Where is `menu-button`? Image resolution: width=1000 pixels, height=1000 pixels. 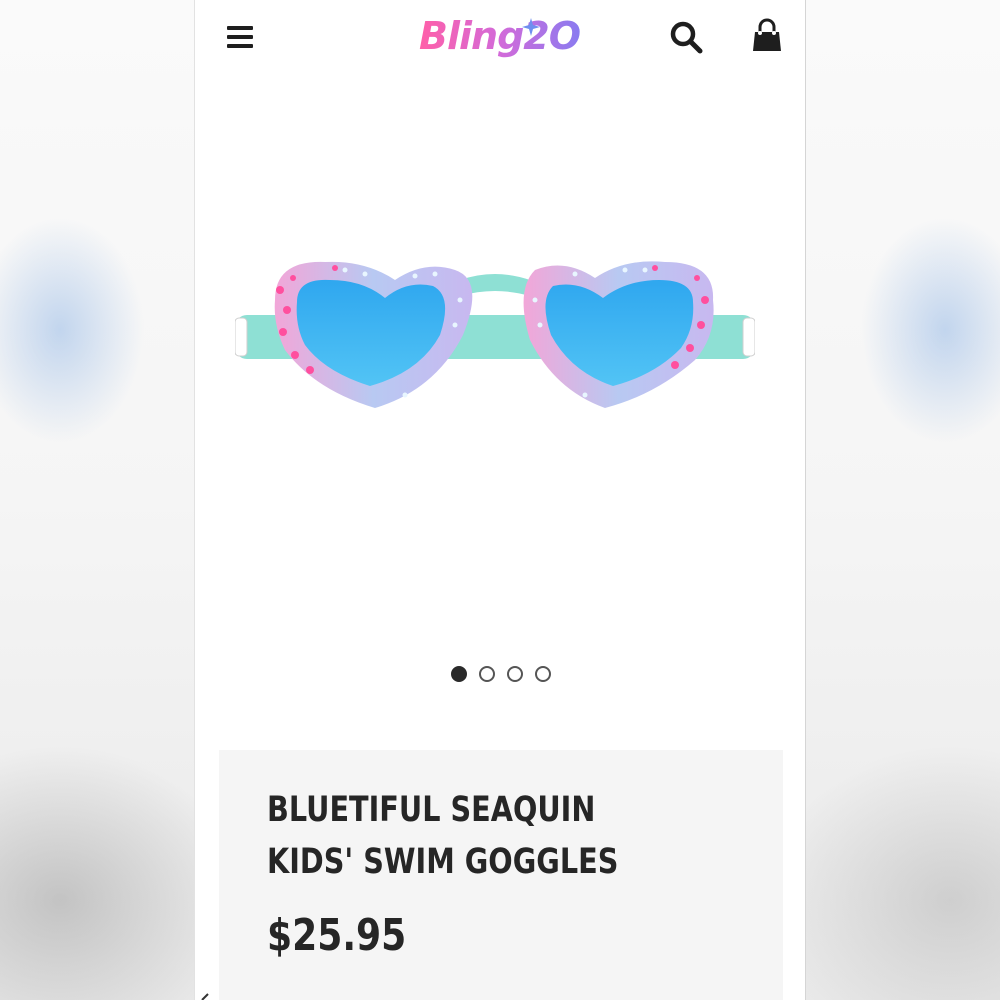
menu-button is located at coordinates (240, 37).